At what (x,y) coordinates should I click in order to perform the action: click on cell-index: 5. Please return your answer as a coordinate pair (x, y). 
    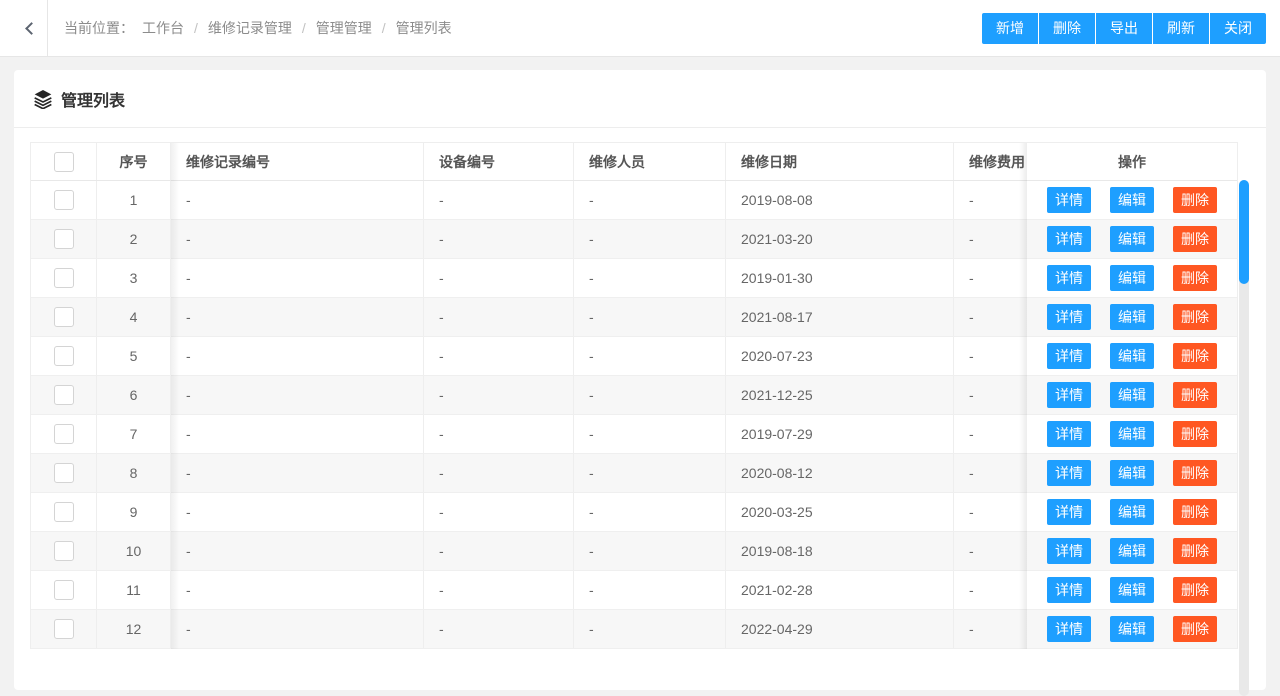
    Looking at the image, I should click on (134, 356).